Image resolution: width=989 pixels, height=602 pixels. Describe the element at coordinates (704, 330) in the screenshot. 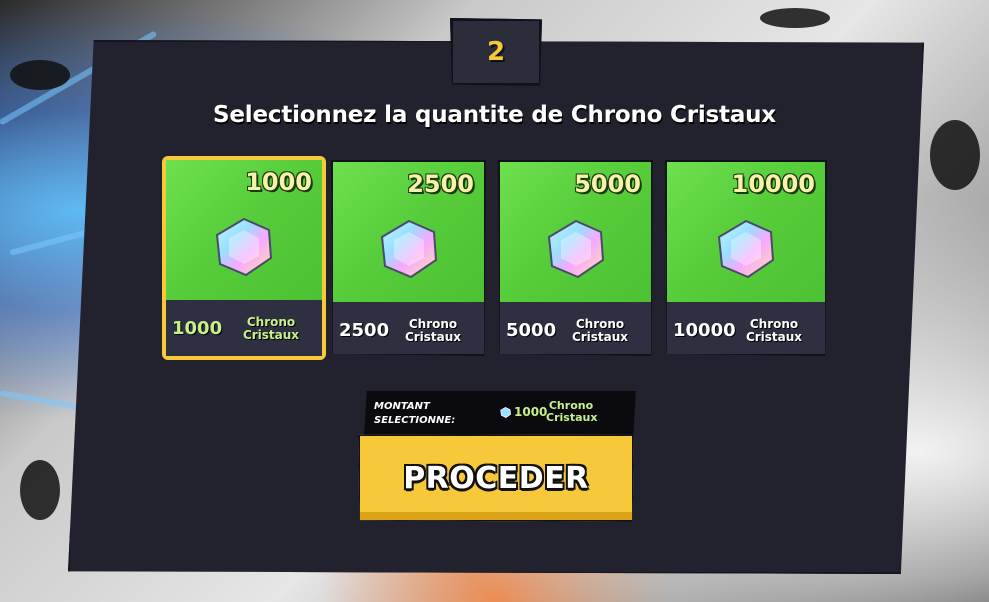

I see `card-quantity: 10000` at that location.